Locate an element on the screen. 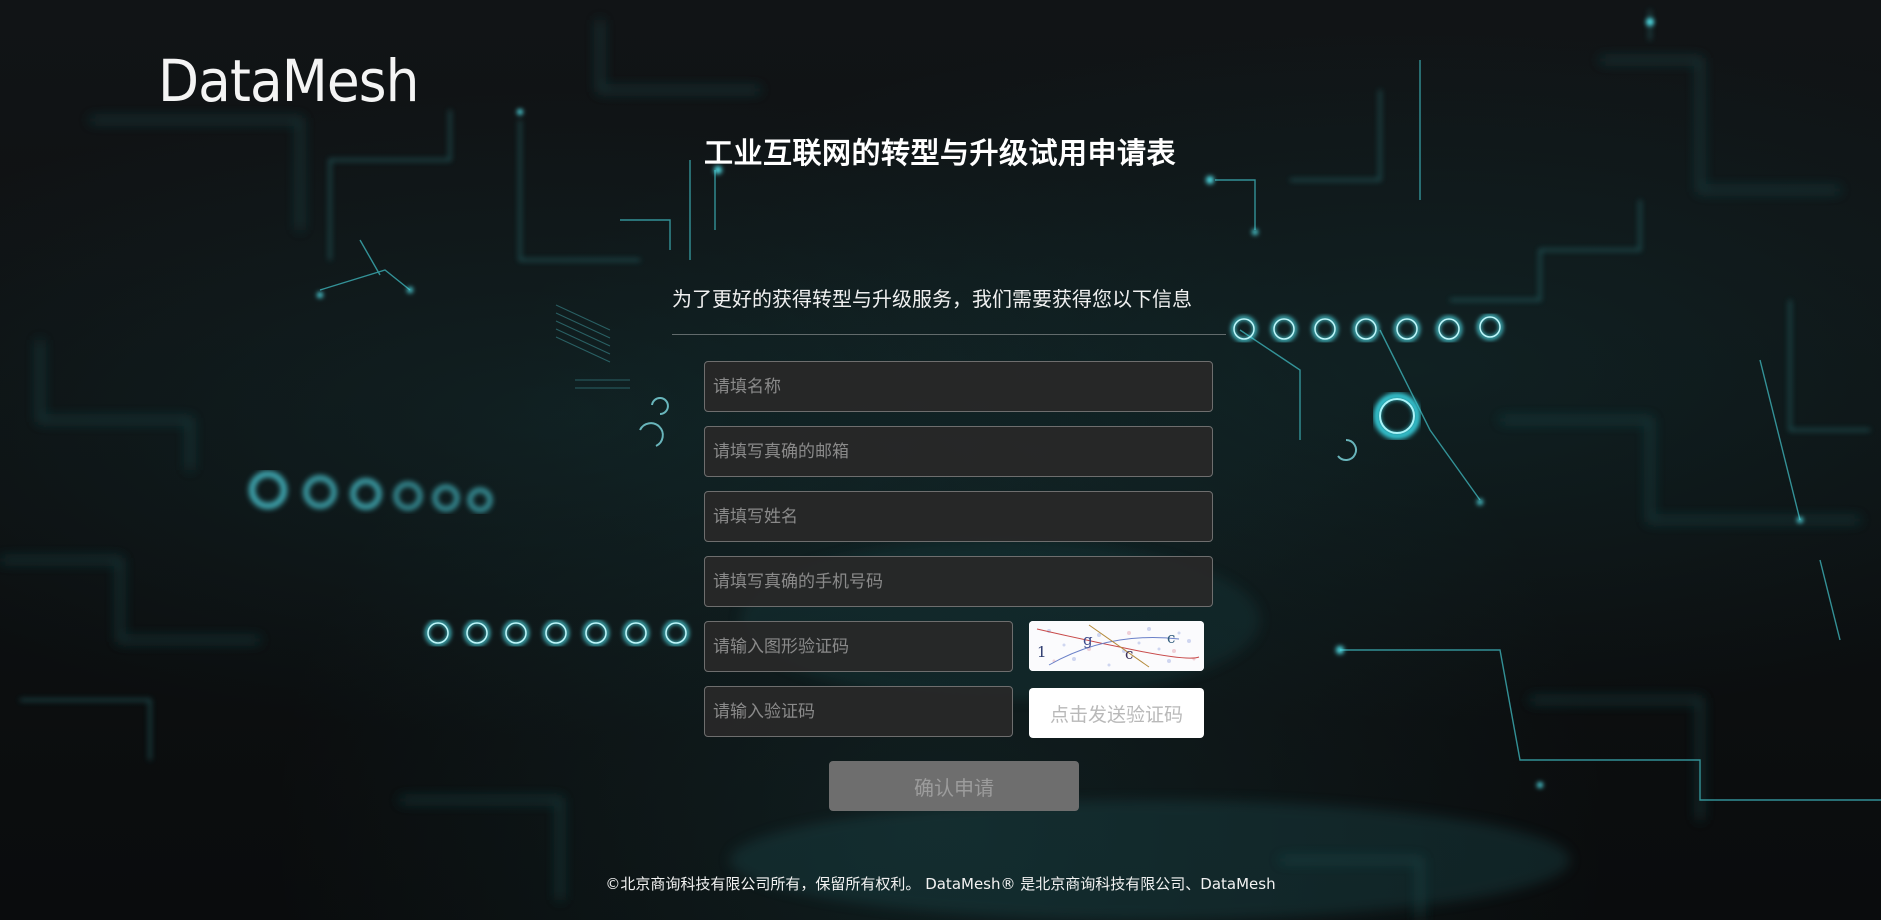 The height and width of the screenshot is (920, 1881). form-title: 工业互联网的转型与升级试用申请表 is located at coordinates (940, 153).